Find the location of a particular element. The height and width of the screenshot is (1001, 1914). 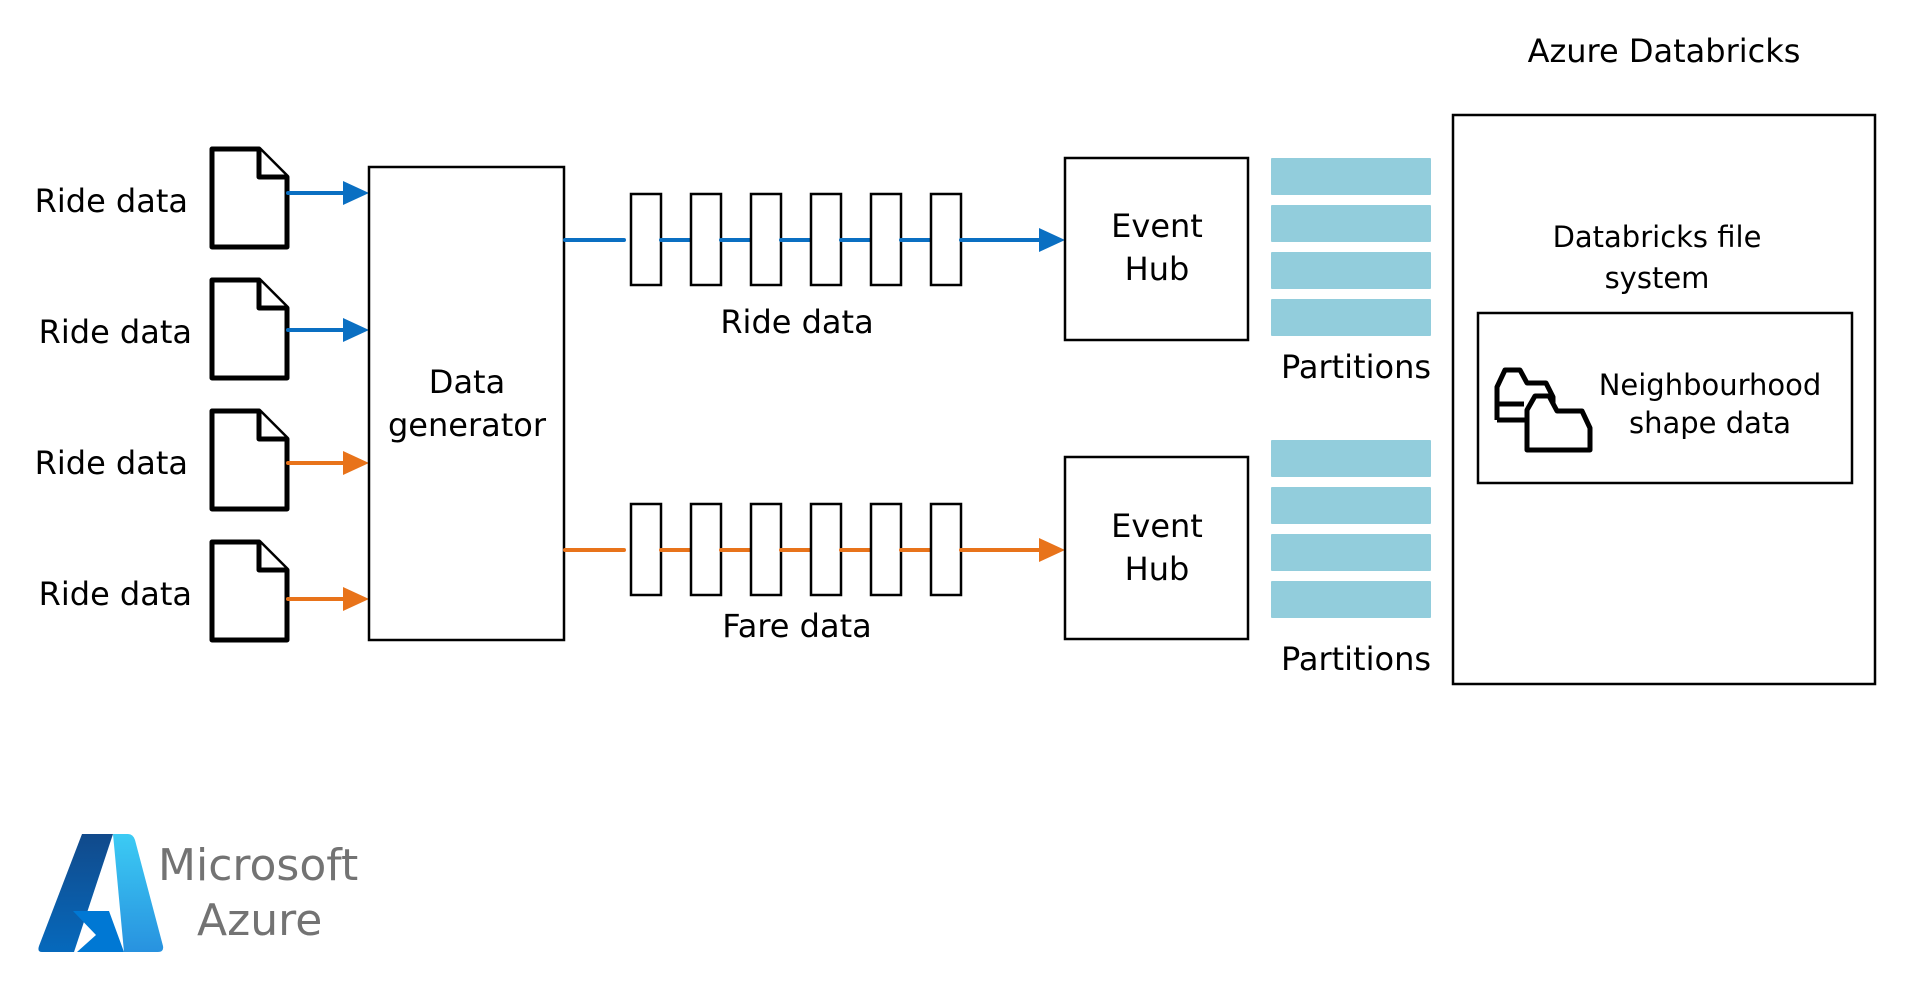

partitions-label-1: Partitions is located at coordinates (1356, 367).